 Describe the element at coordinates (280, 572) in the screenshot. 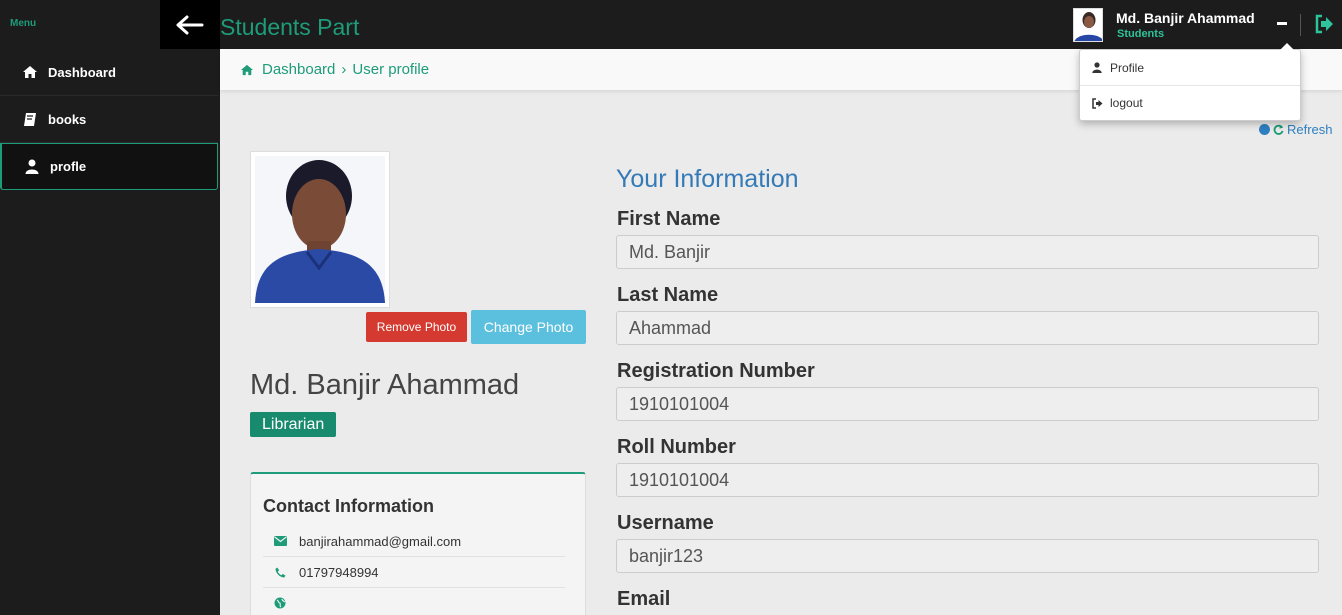

I see `phone-icon` at that location.